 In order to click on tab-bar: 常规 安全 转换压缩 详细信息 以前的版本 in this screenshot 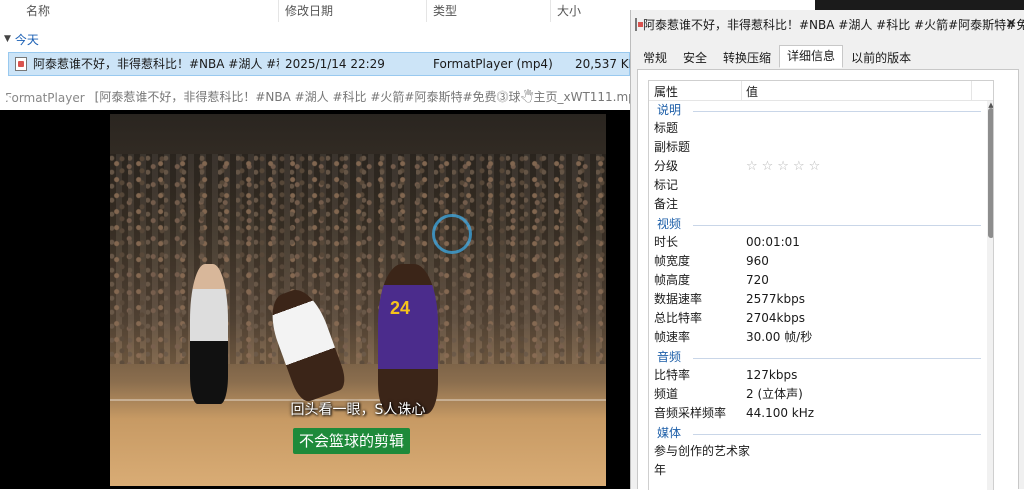, I will do `click(777, 57)`.